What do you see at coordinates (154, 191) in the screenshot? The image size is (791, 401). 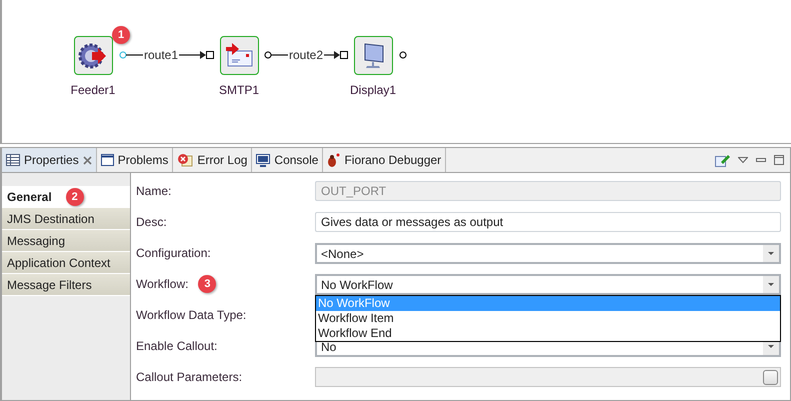 I see `field-label: Name:` at bounding box center [154, 191].